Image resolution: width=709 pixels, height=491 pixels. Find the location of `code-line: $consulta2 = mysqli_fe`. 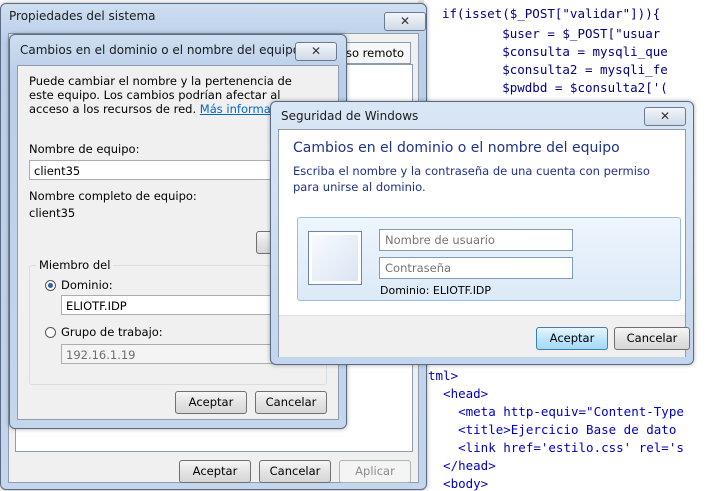

code-line: $consulta2 = mysqli_fe is located at coordinates (555, 69).